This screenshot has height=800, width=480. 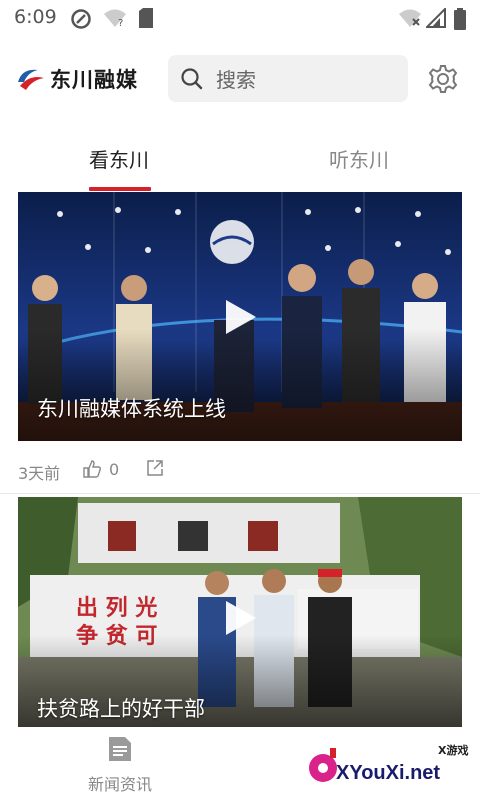 I want to click on wifi-off-icon, so click(x=410, y=18).